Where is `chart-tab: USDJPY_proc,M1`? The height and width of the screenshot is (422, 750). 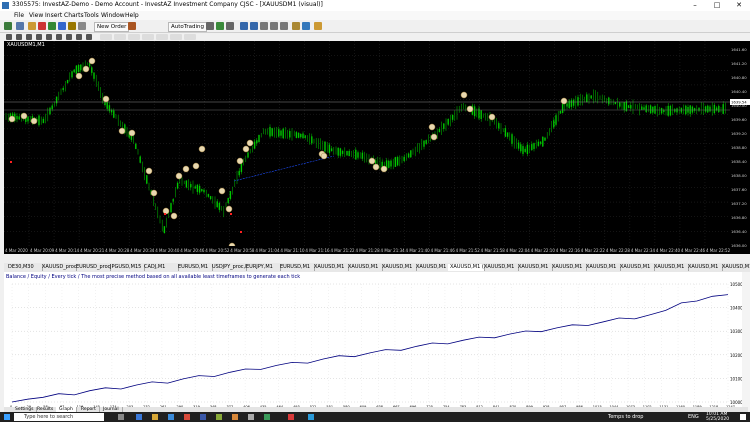 chart-tab: USDJPY_proc,M1 is located at coordinates (228, 267).